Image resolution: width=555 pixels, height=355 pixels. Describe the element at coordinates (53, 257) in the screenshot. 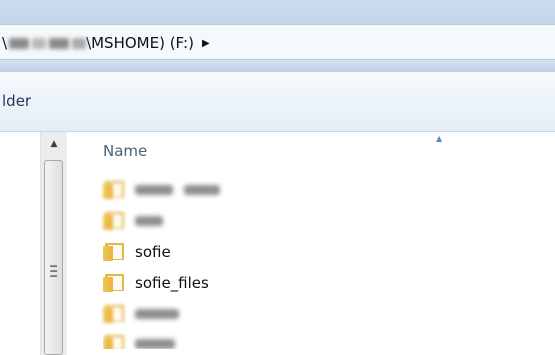

I see `scrollbar-thumb: ━ ━ ━` at that location.